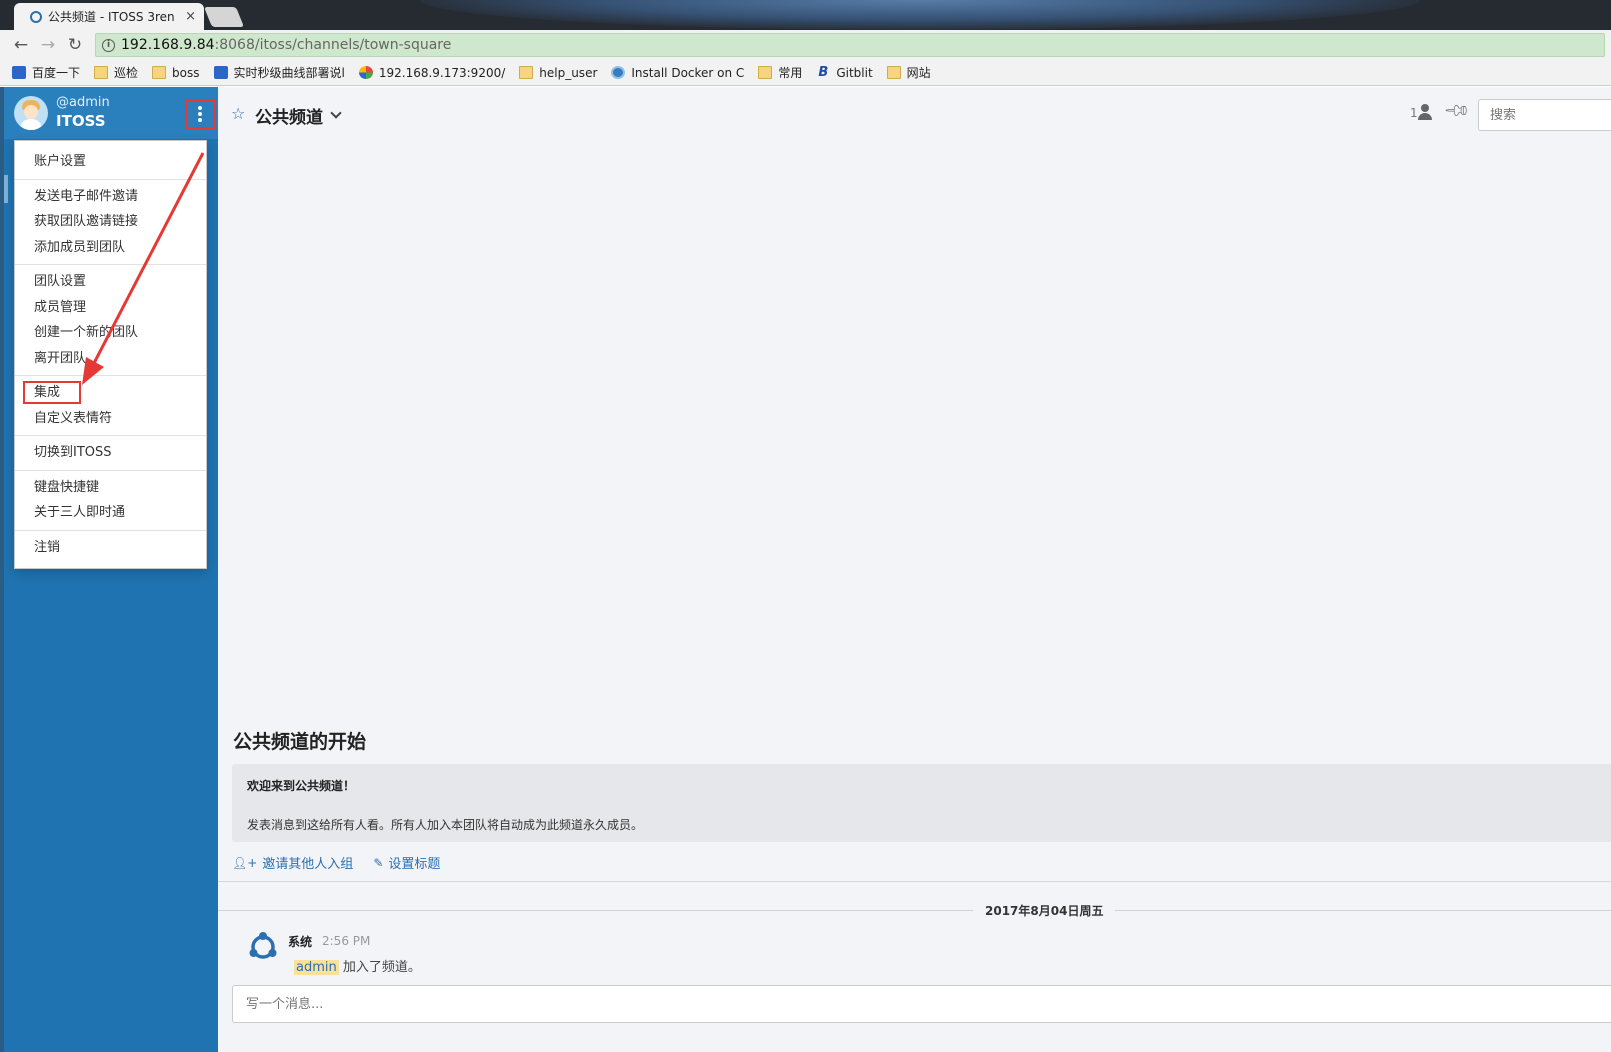 This screenshot has height=1052, width=1611. Describe the element at coordinates (110, 282) in the screenshot. I see `menu-item-team-settings: 团队设置` at that location.